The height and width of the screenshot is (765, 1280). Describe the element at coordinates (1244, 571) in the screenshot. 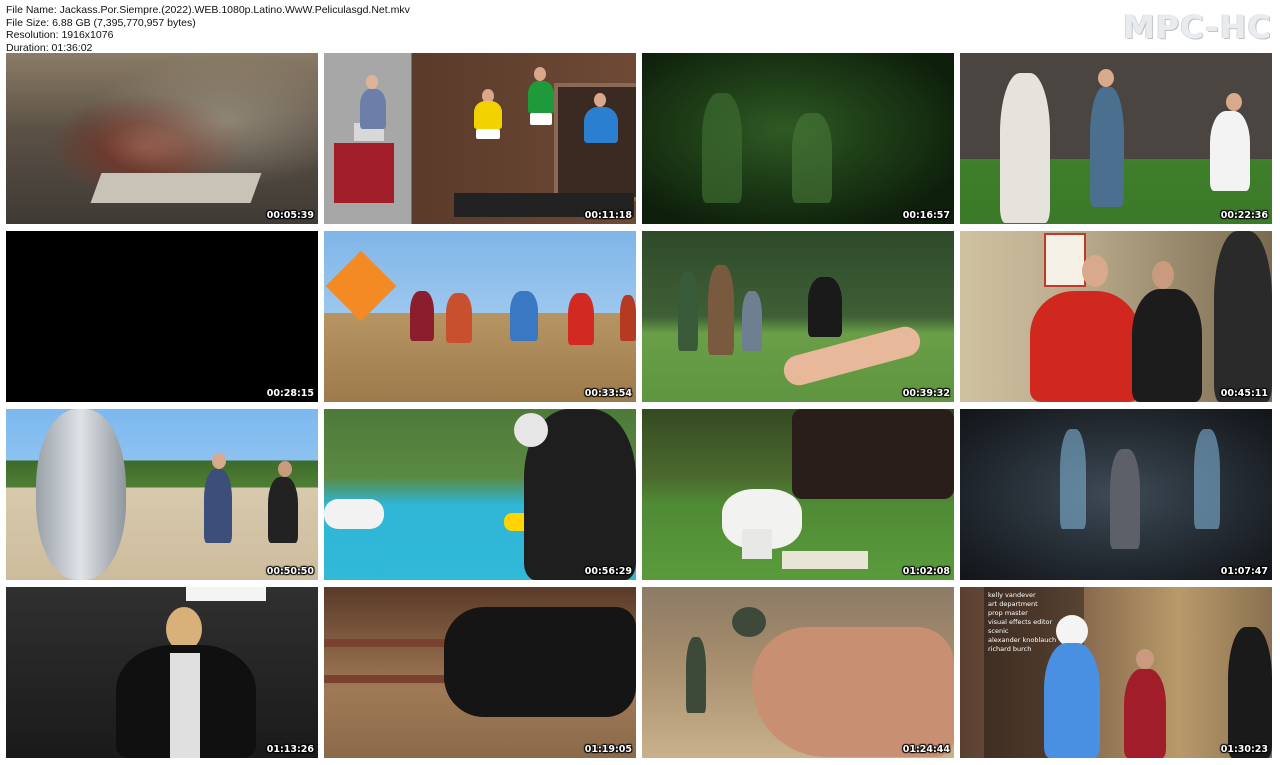

I see `timestamp: 01:07:47` at that location.